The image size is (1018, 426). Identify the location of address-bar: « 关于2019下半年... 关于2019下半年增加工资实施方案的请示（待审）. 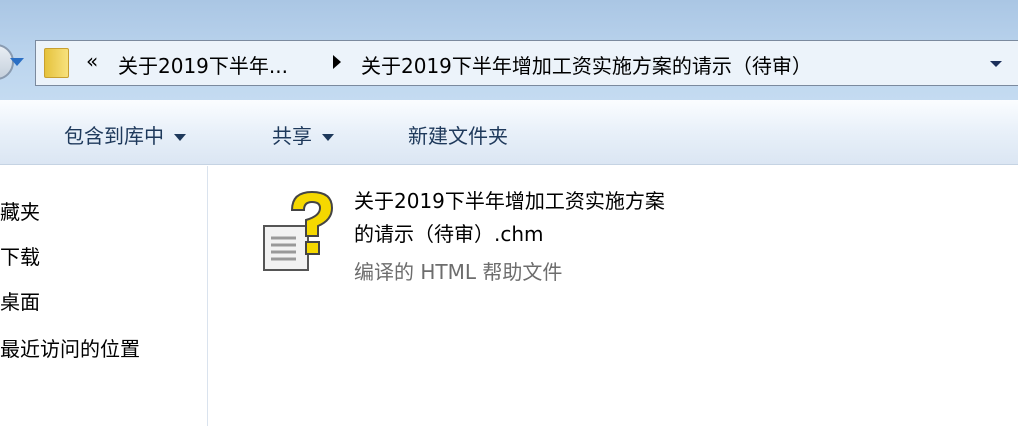
(526, 63).